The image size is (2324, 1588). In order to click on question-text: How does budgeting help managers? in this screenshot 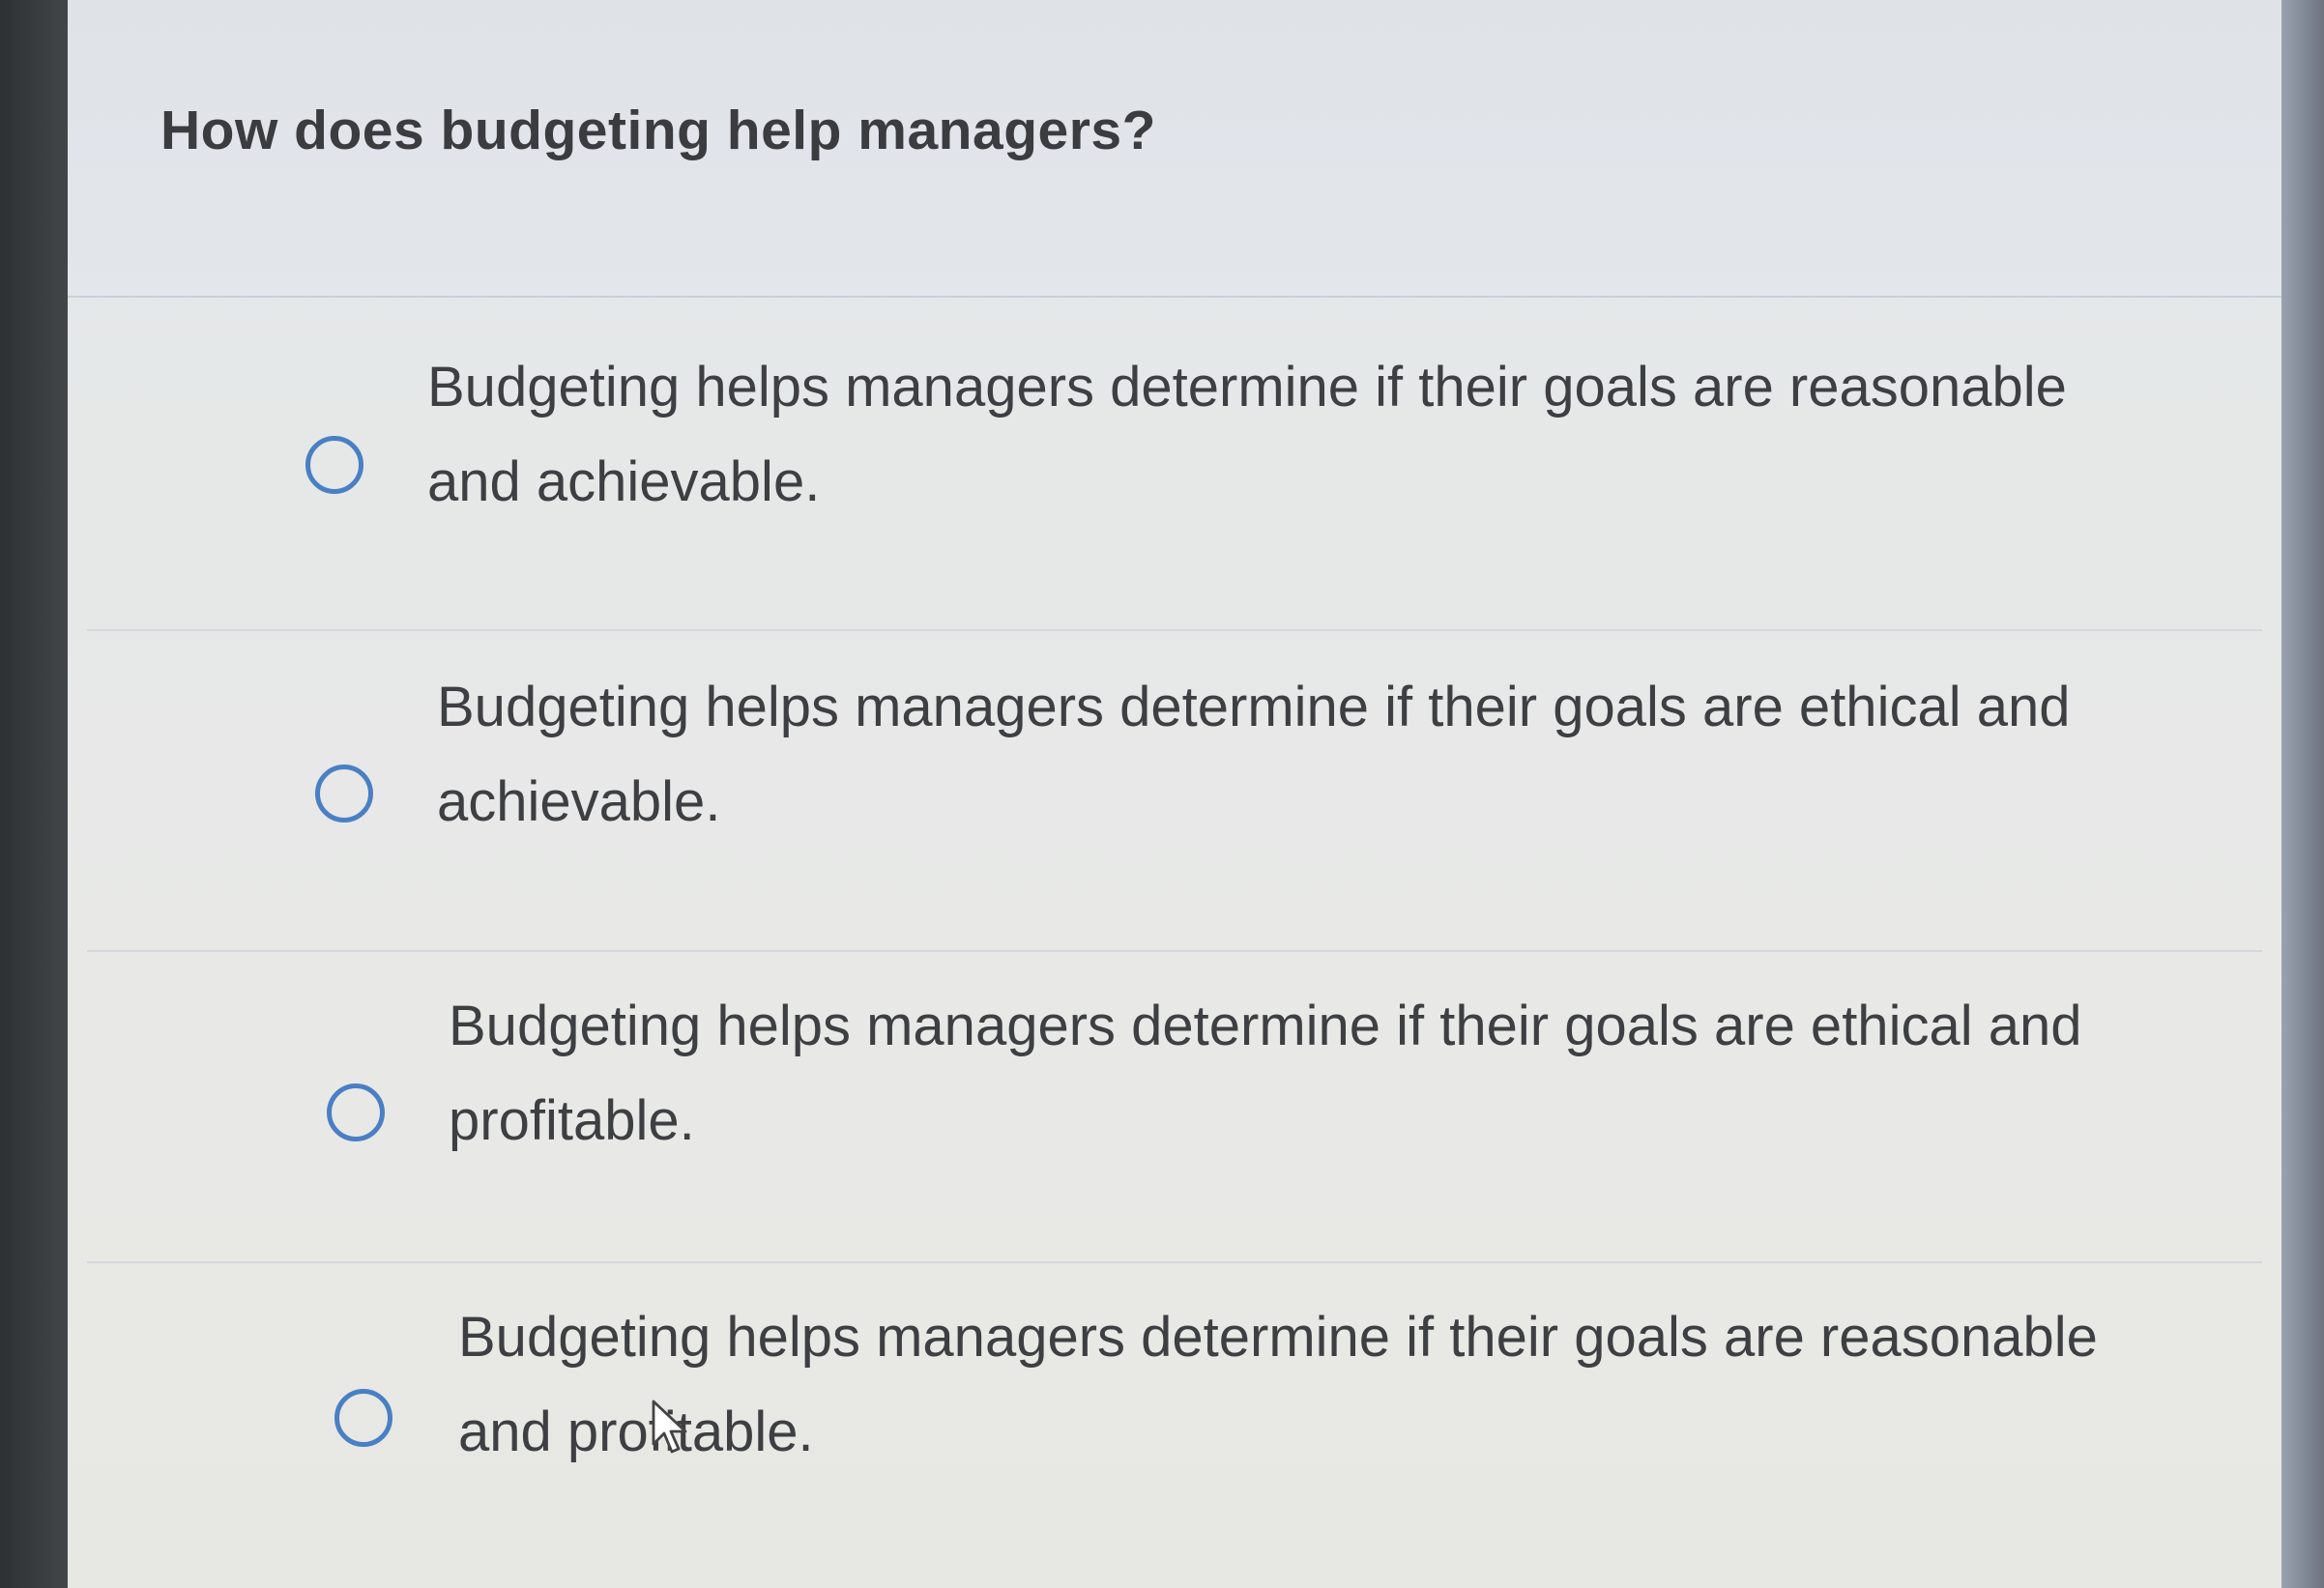, I will do `click(658, 130)`.